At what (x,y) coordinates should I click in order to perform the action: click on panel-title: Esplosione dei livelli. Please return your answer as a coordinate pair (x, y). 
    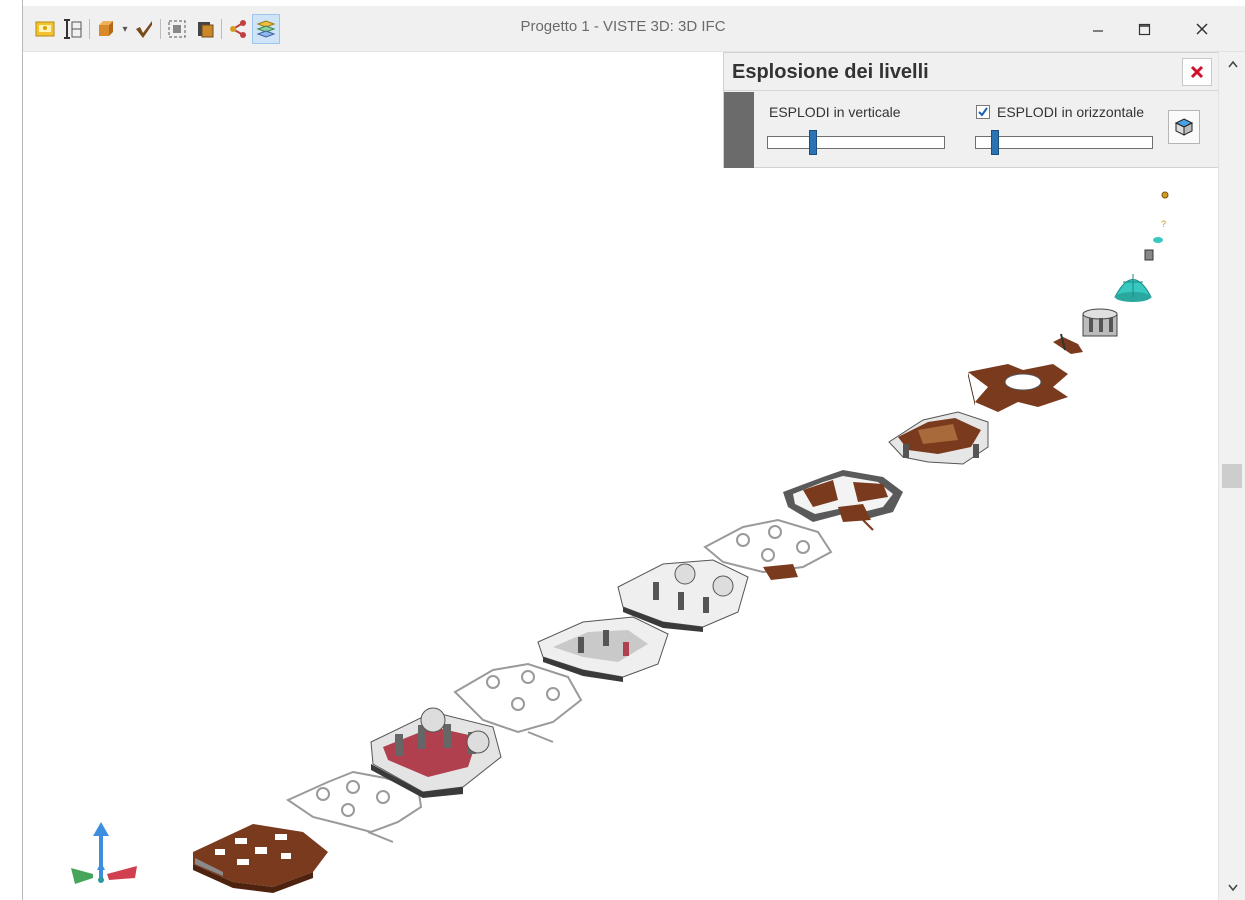
    Looking at the image, I should click on (830, 72).